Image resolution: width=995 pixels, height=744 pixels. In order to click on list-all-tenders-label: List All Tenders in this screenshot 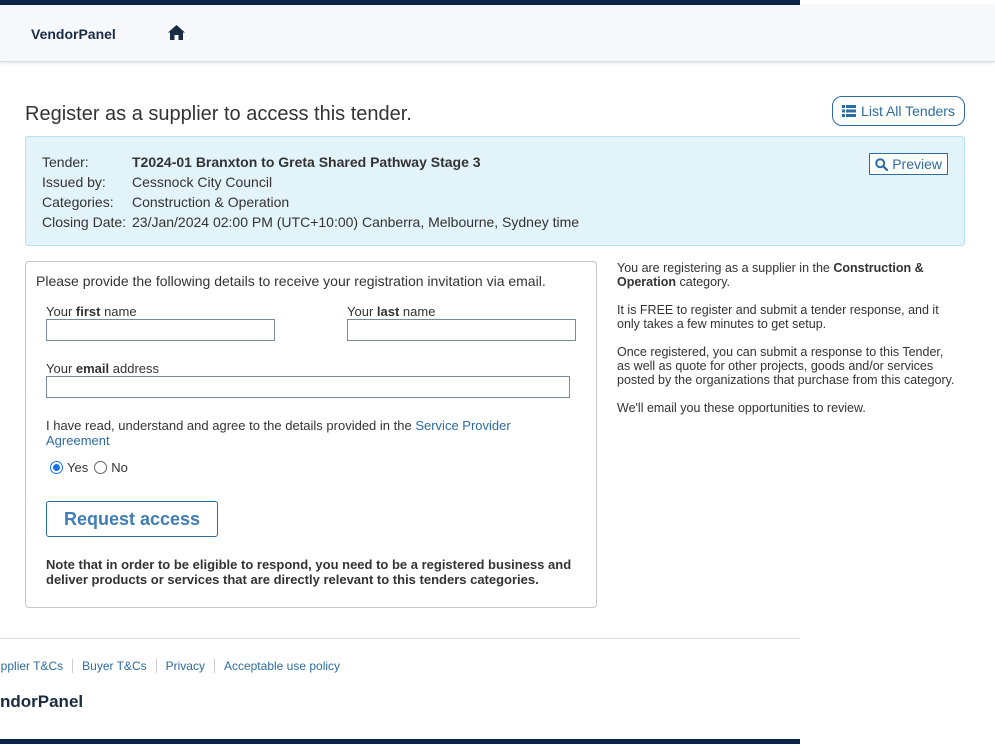, I will do `click(908, 111)`.